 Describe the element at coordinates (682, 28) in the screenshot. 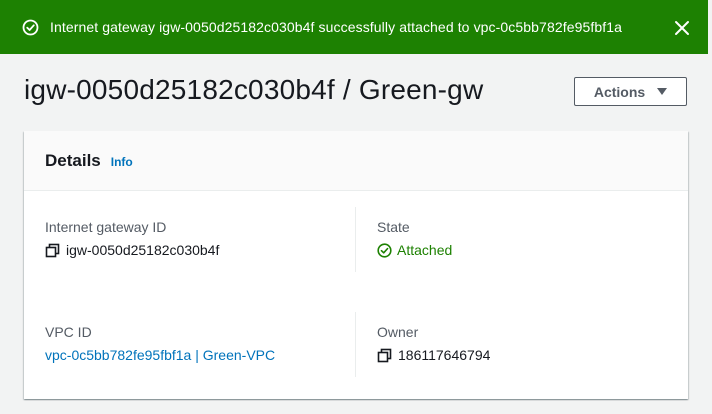

I see `close-icon` at that location.